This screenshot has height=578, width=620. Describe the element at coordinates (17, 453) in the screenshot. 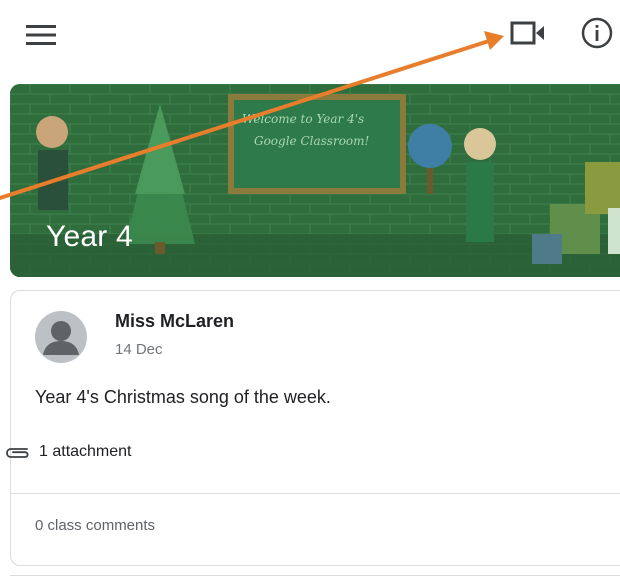

I see `paperclip-icon` at that location.